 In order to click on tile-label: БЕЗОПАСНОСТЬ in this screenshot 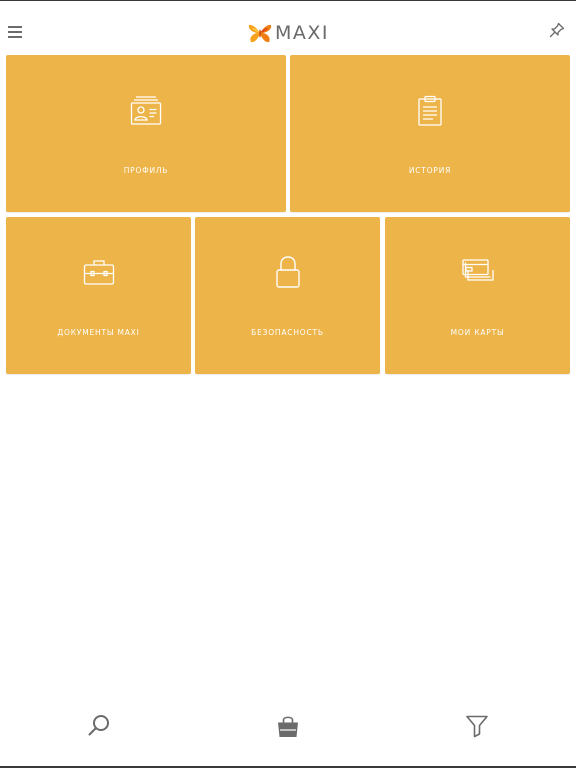, I will do `click(287, 332)`.